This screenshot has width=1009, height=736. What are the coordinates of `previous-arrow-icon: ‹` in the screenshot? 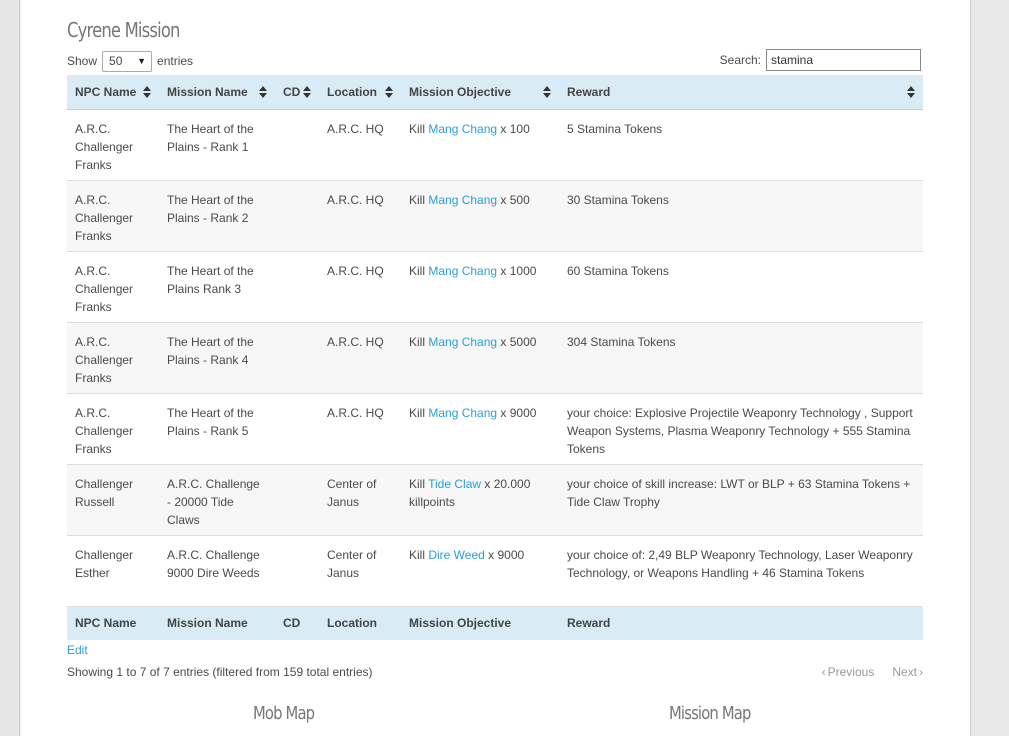 It's located at (823, 672).